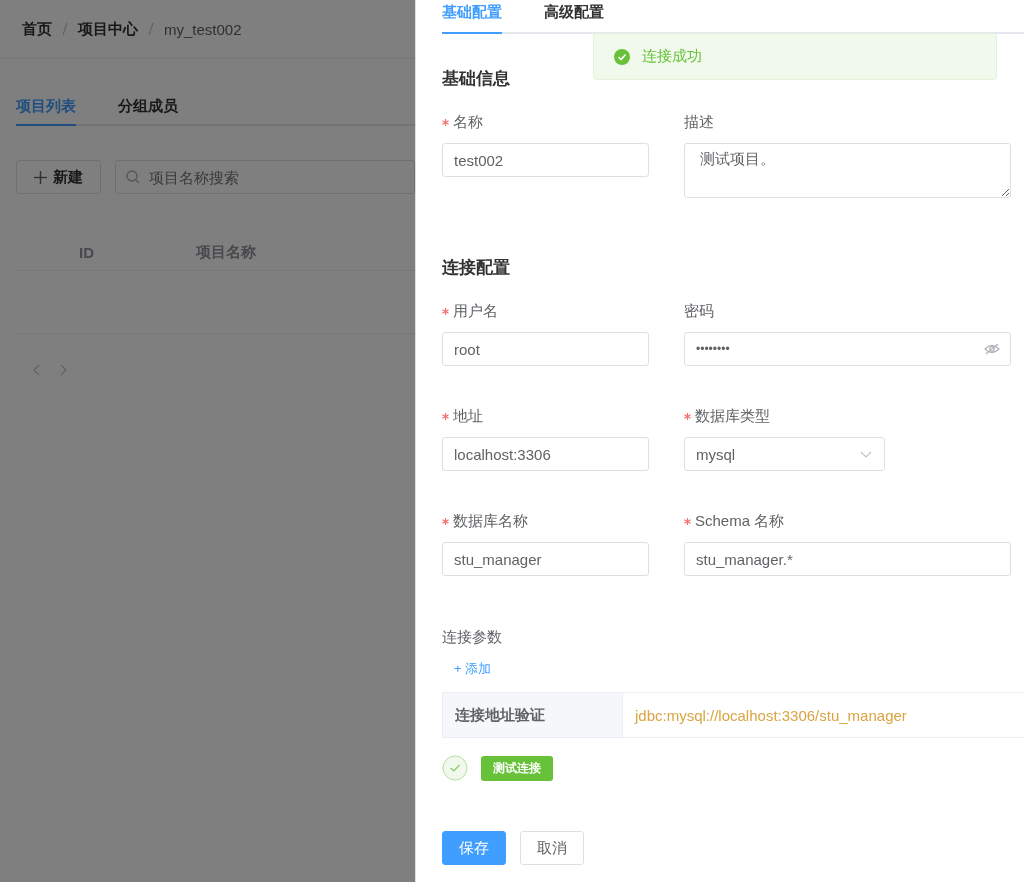 Image resolution: width=1024 pixels, height=882 pixels. I want to click on section-title: 基础信息, so click(476, 79).